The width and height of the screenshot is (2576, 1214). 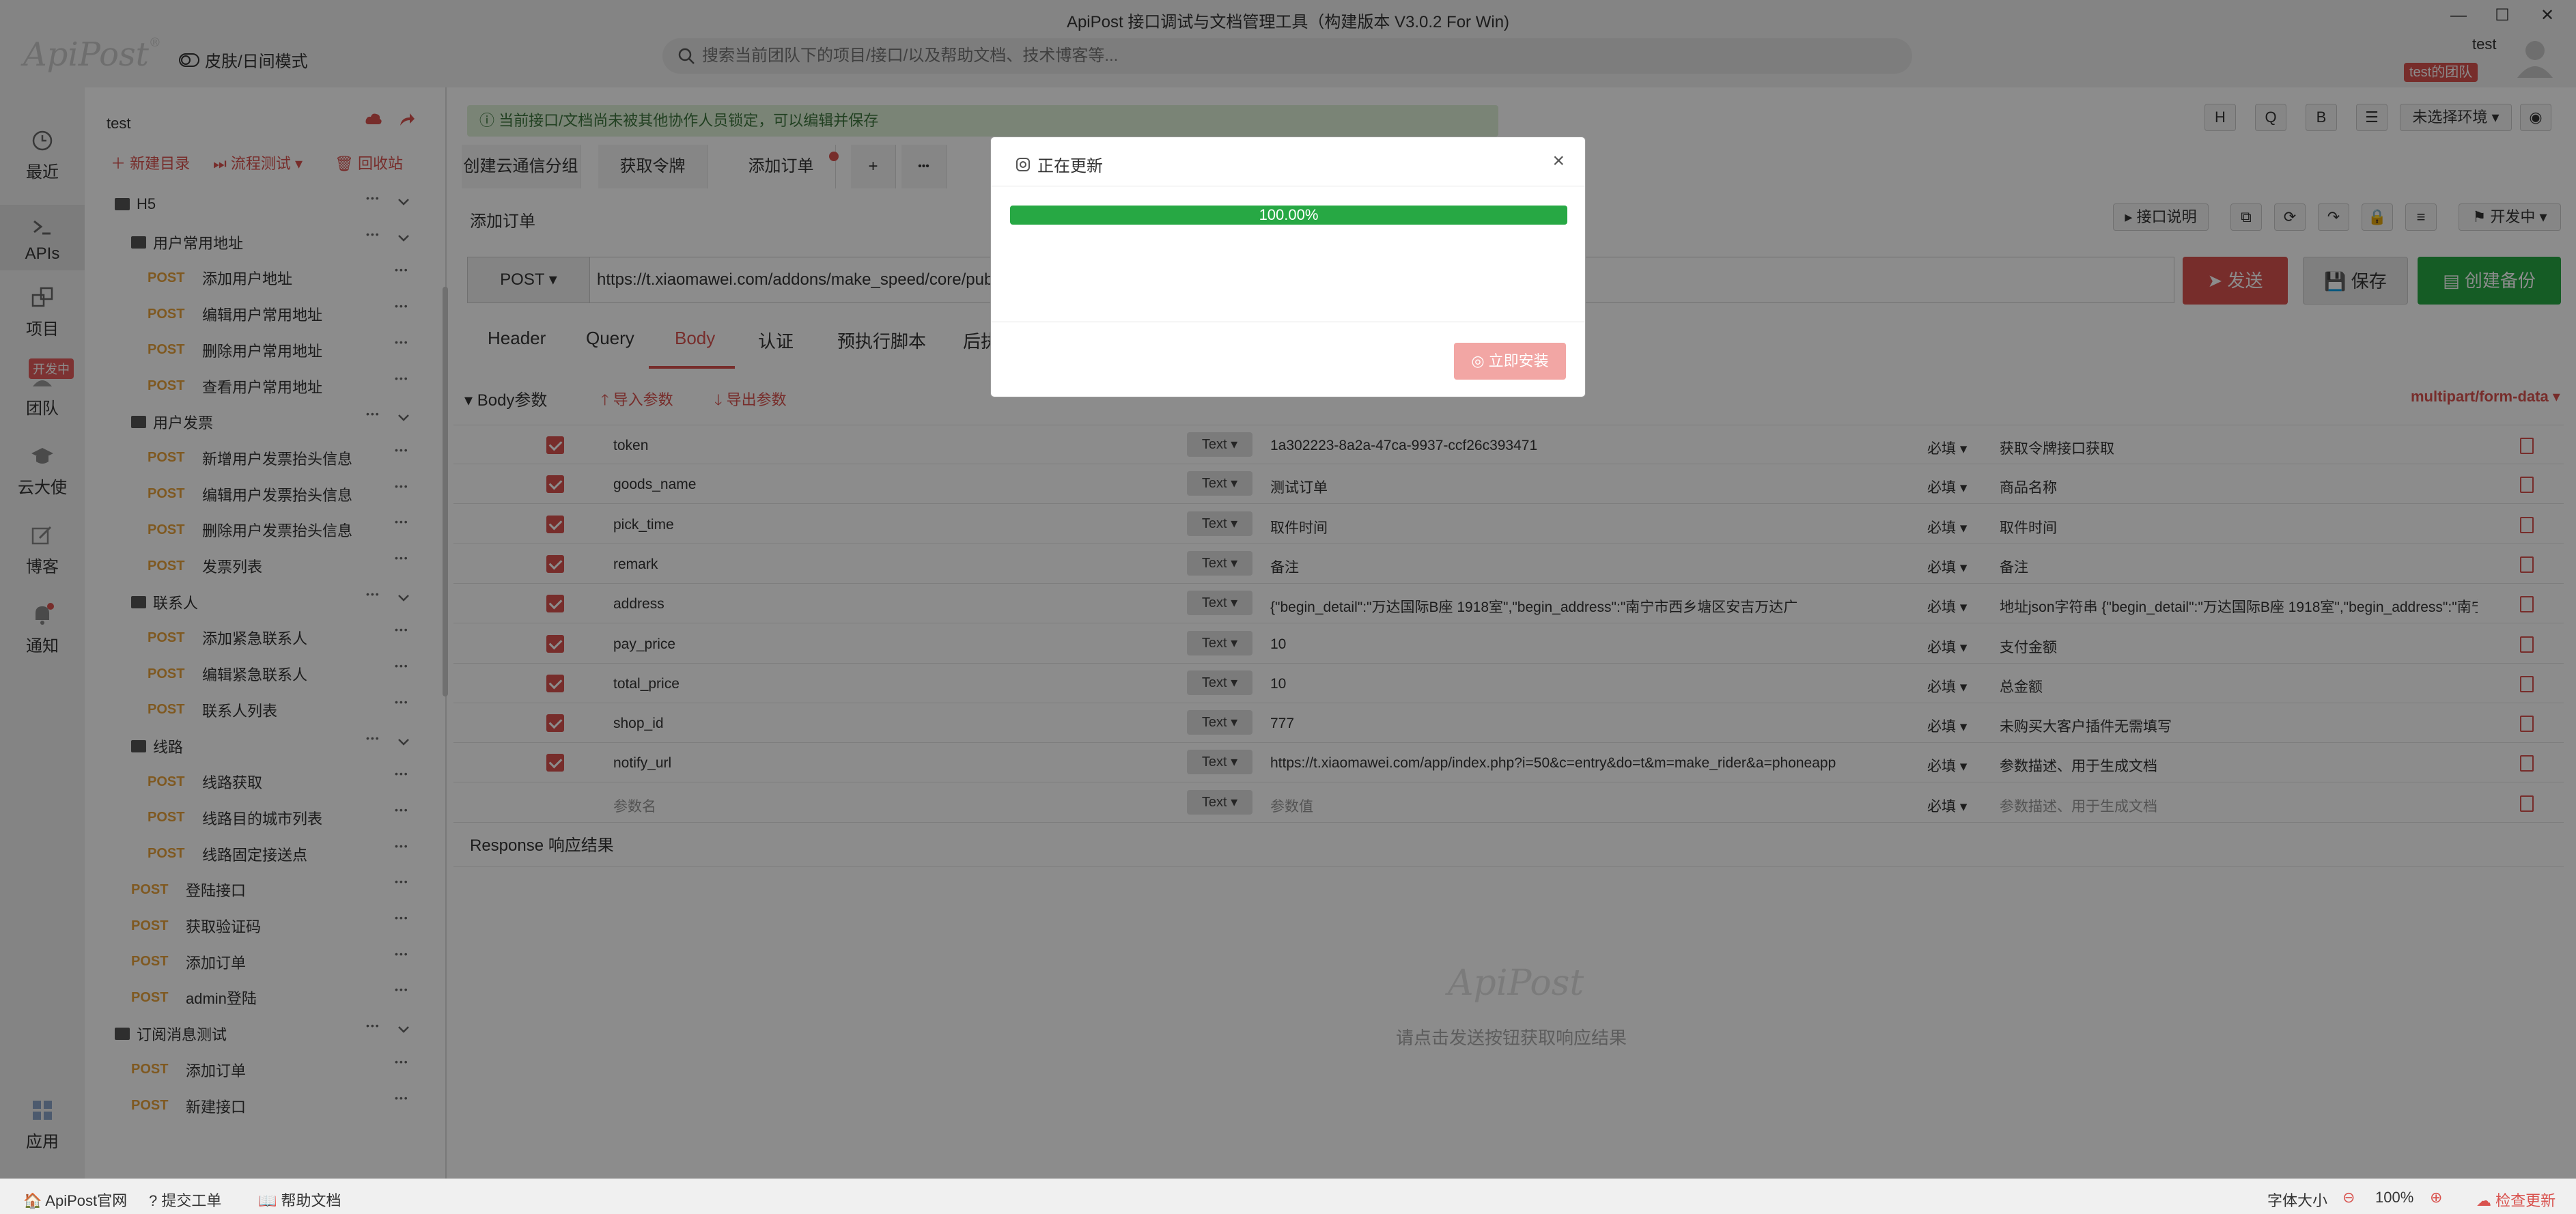 What do you see at coordinates (2297, 1200) in the screenshot?
I see `font-size-label: 字体大小` at bounding box center [2297, 1200].